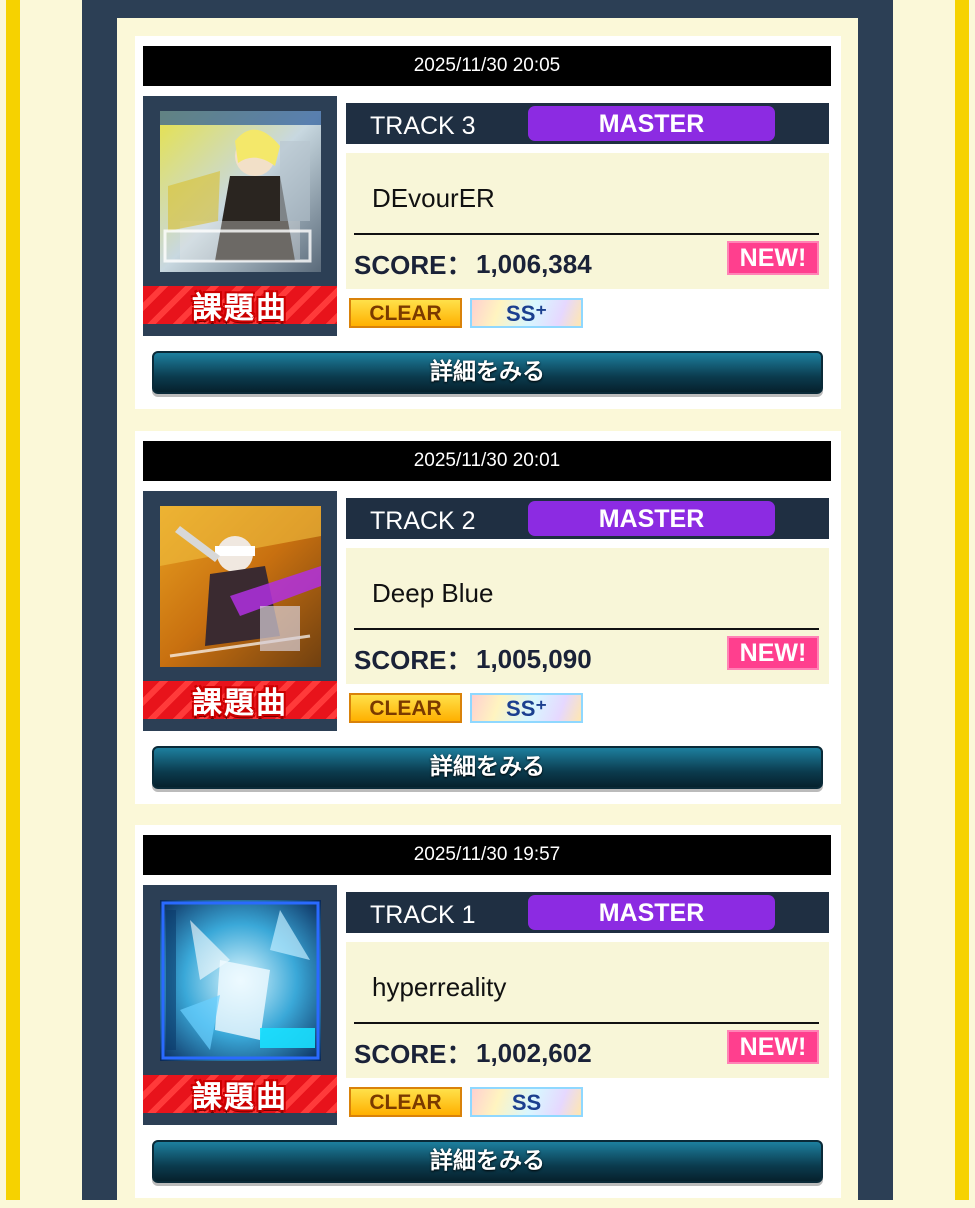 This screenshot has height=1208, width=975. Describe the element at coordinates (487, 461) in the screenshot. I see `play-datetime: 2025/11/30 20:01` at that location.